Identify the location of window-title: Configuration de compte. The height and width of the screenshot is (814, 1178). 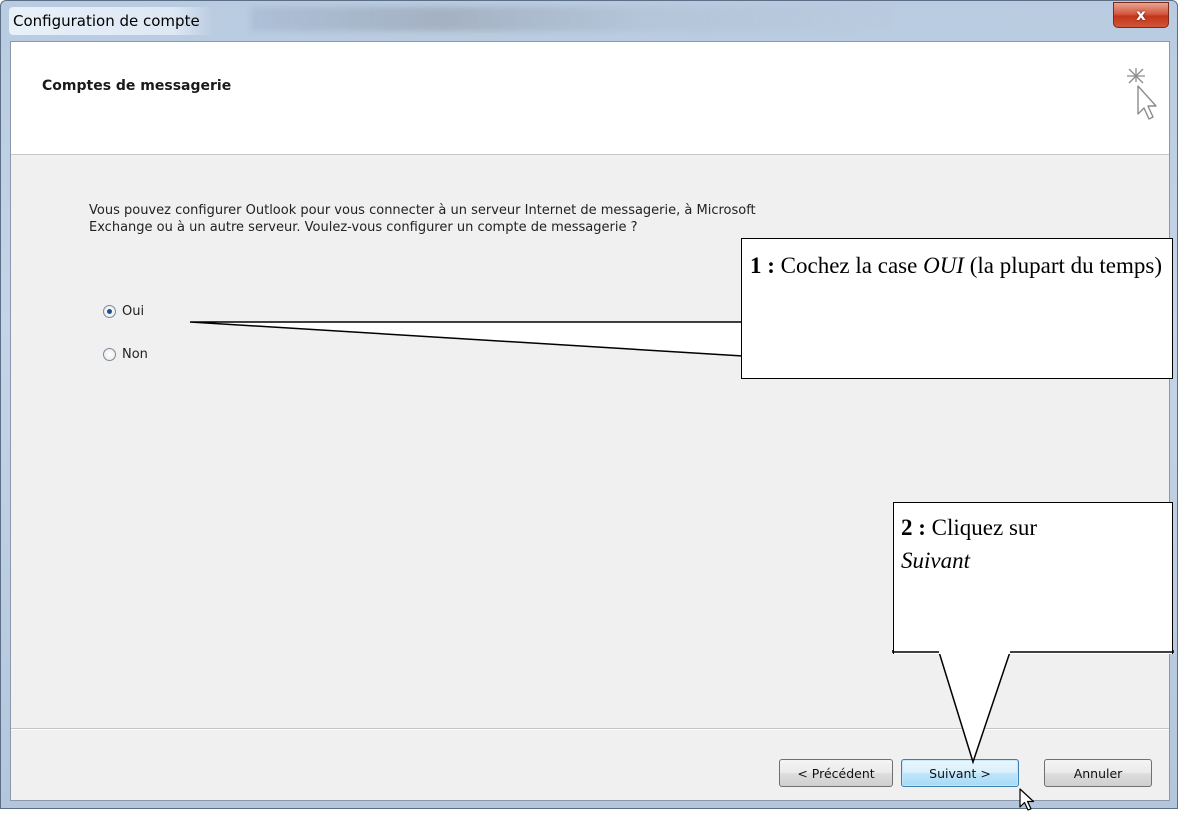
(111, 21).